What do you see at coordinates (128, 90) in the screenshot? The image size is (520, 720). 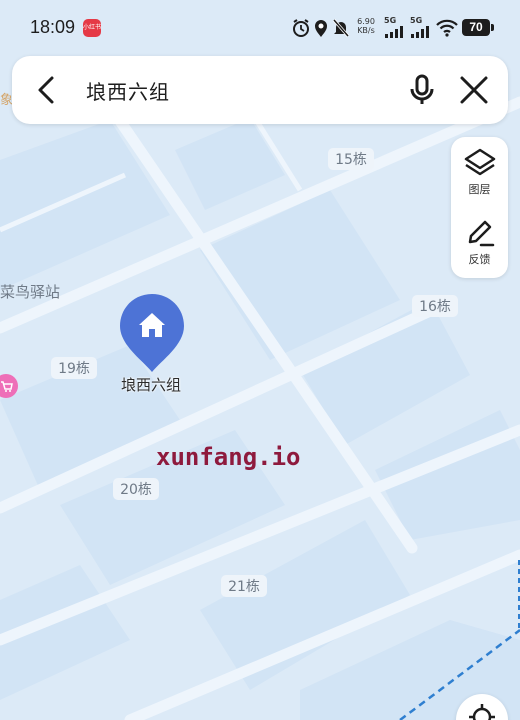 I see `search-input: 埌西六组` at bounding box center [128, 90].